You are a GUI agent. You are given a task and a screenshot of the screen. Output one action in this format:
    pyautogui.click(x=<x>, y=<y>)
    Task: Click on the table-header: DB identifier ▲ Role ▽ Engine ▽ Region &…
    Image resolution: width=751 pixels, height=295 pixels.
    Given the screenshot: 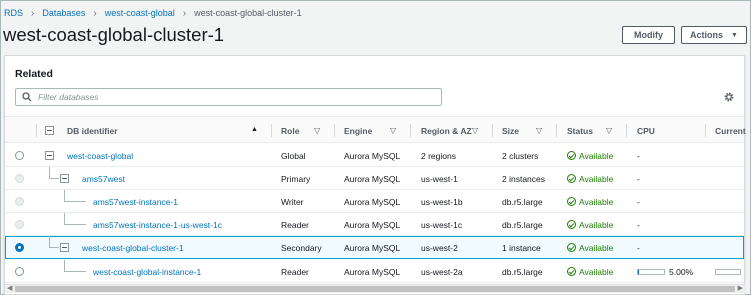 What is the action you would take?
    pyautogui.click(x=375, y=130)
    